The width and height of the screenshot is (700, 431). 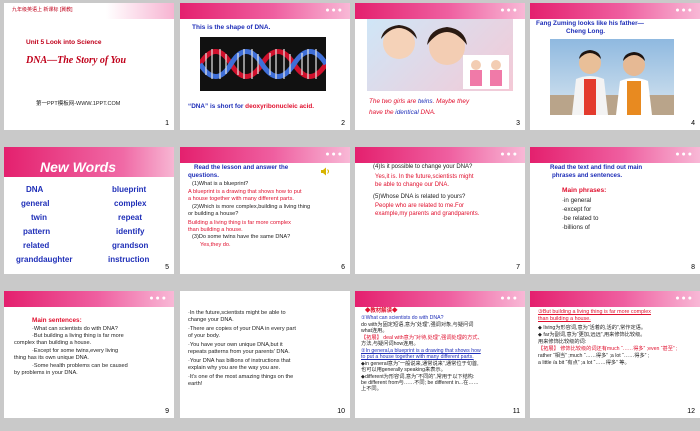 I want to click on slide-2-line1: This is the shape of DNA., so click(x=231, y=27).